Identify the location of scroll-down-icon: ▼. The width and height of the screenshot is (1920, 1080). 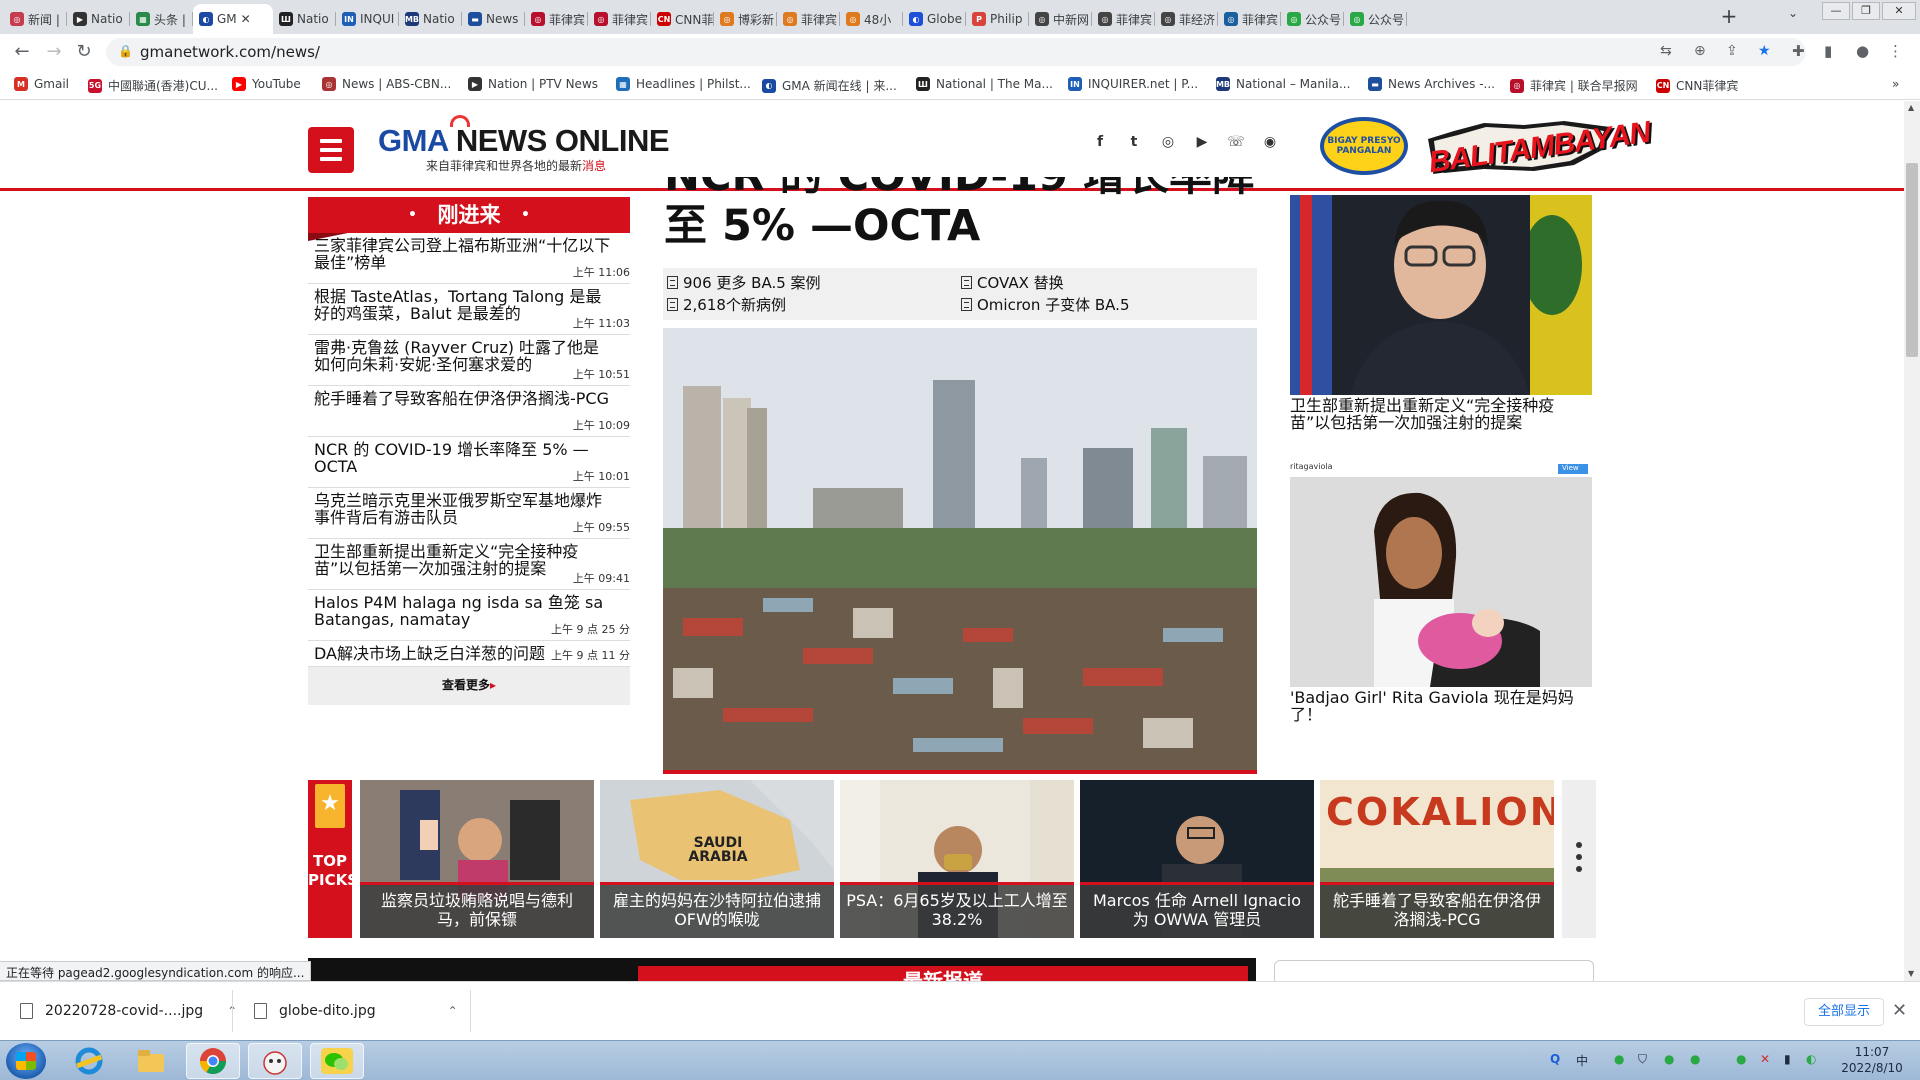
(1911, 973).